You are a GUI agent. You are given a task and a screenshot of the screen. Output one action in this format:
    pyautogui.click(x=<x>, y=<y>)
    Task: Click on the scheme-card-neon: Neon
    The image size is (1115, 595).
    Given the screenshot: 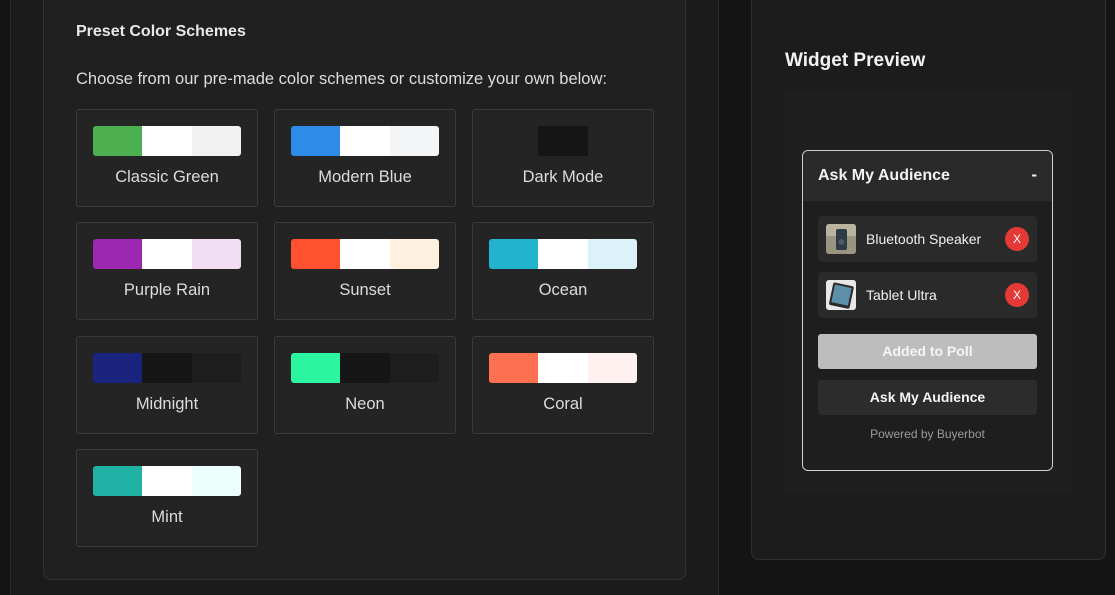 What is the action you would take?
    pyautogui.click(x=365, y=385)
    